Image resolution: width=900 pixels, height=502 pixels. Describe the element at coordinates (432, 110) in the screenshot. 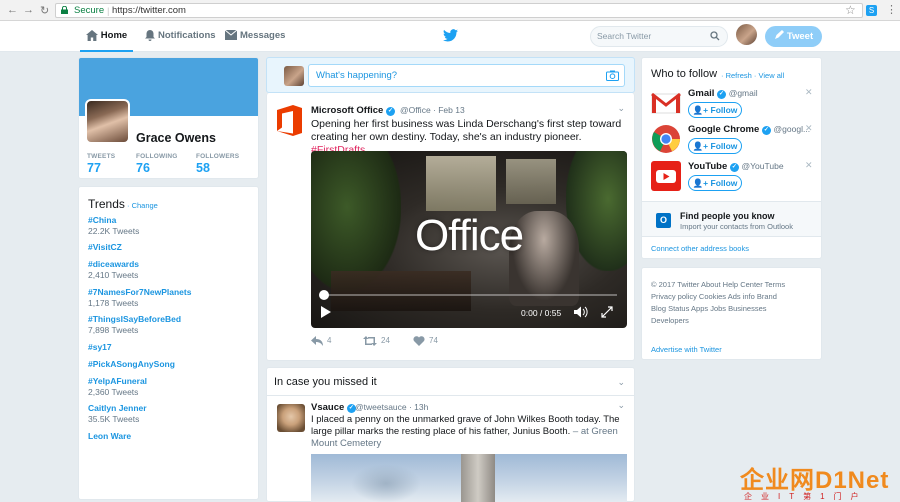

I see `tweet-handle: @Office · Feb 13` at that location.